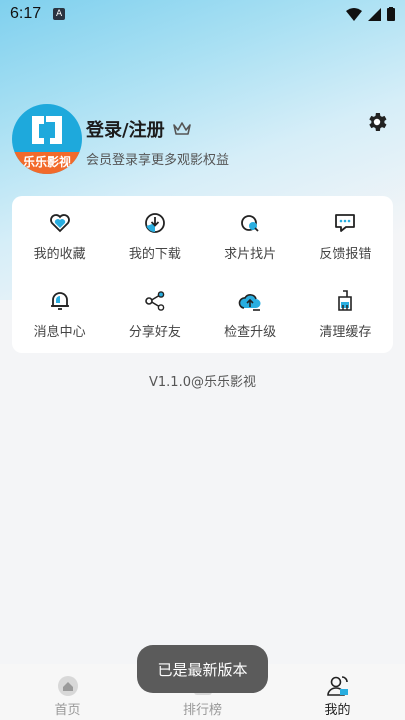 The image size is (405, 720). Describe the element at coordinates (202, 710) in the screenshot. I see `tab-label: 排行榜` at that location.